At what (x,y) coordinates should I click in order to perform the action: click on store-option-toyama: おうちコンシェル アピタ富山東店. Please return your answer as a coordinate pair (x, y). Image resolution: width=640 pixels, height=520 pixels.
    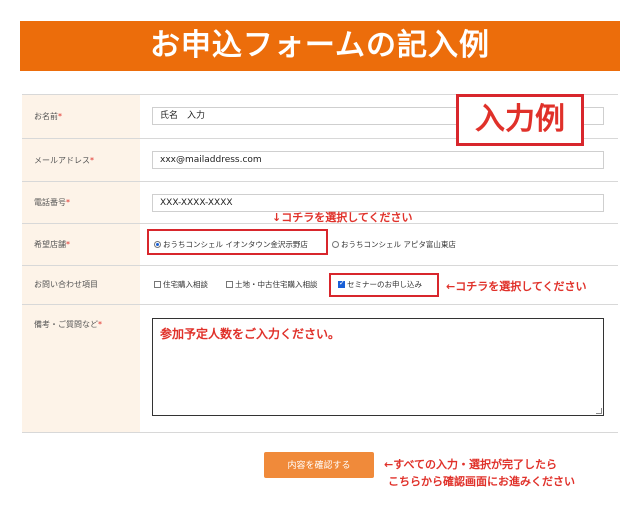
    Looking at the image, I should click on (394, 244).